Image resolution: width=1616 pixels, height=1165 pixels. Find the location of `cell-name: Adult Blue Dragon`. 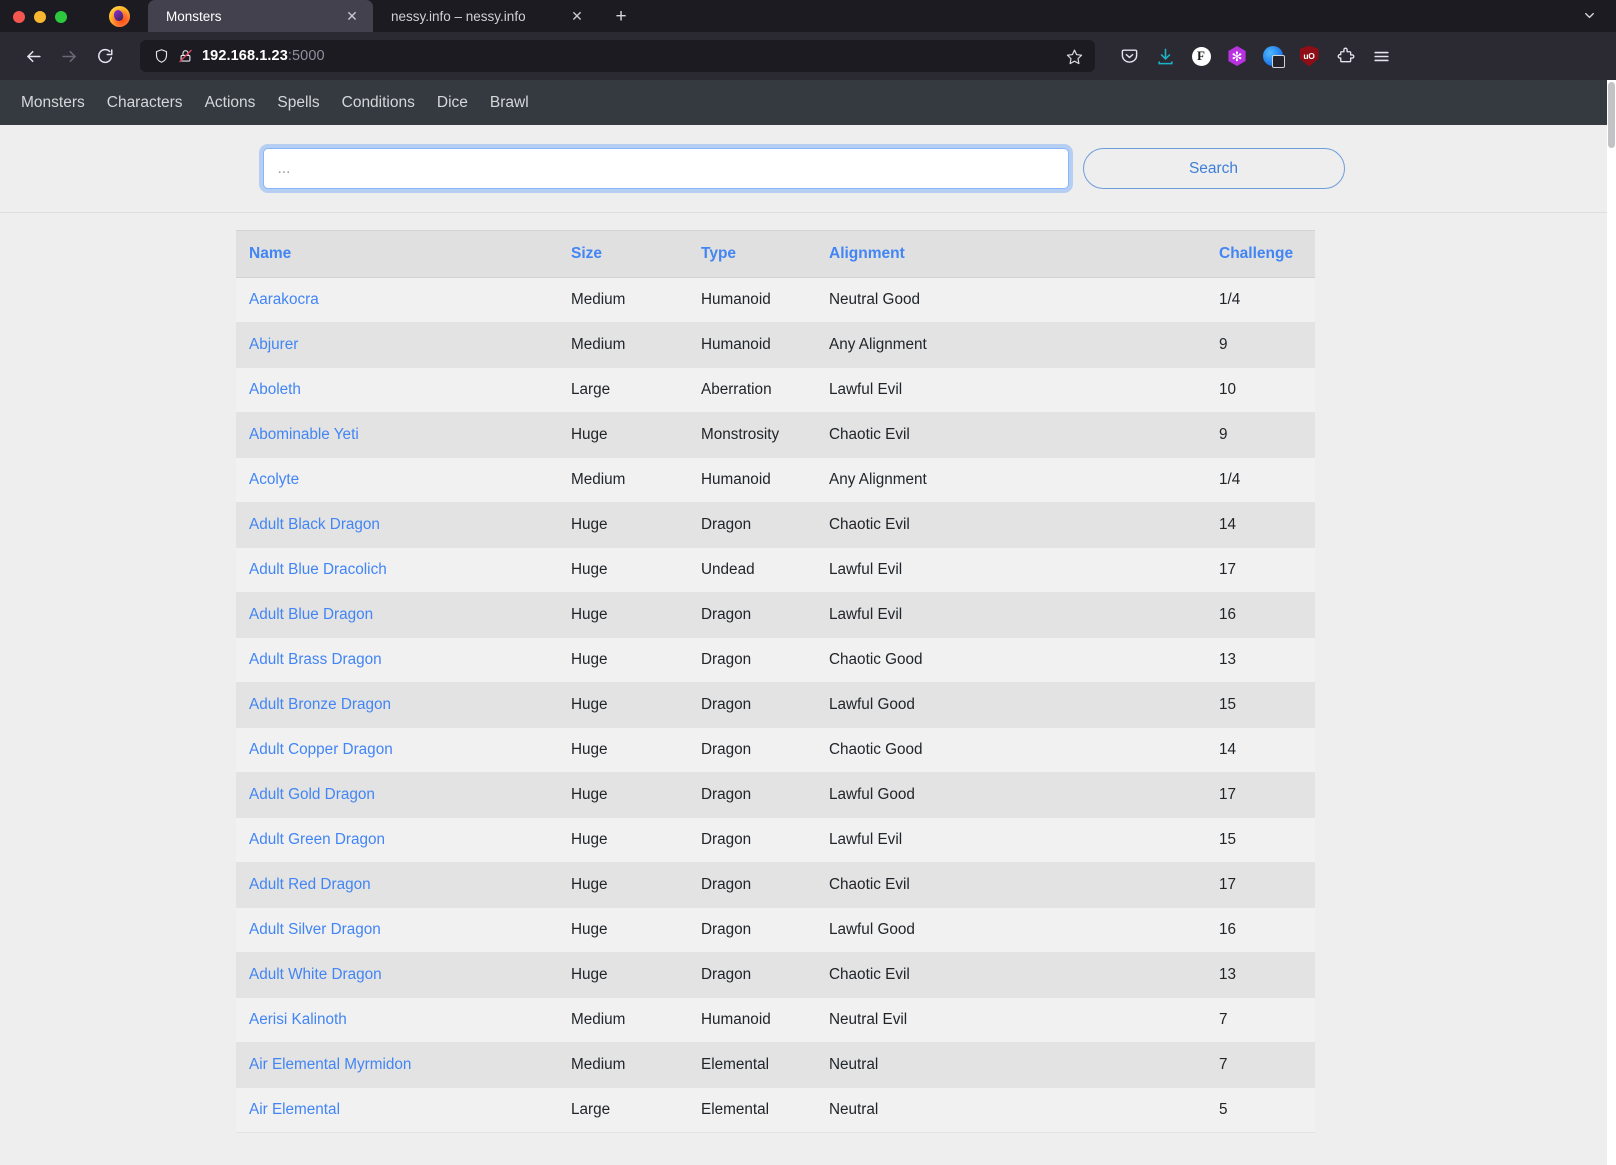

cell-name: Adult Blue Dragon is located at coordinates (397, 615).